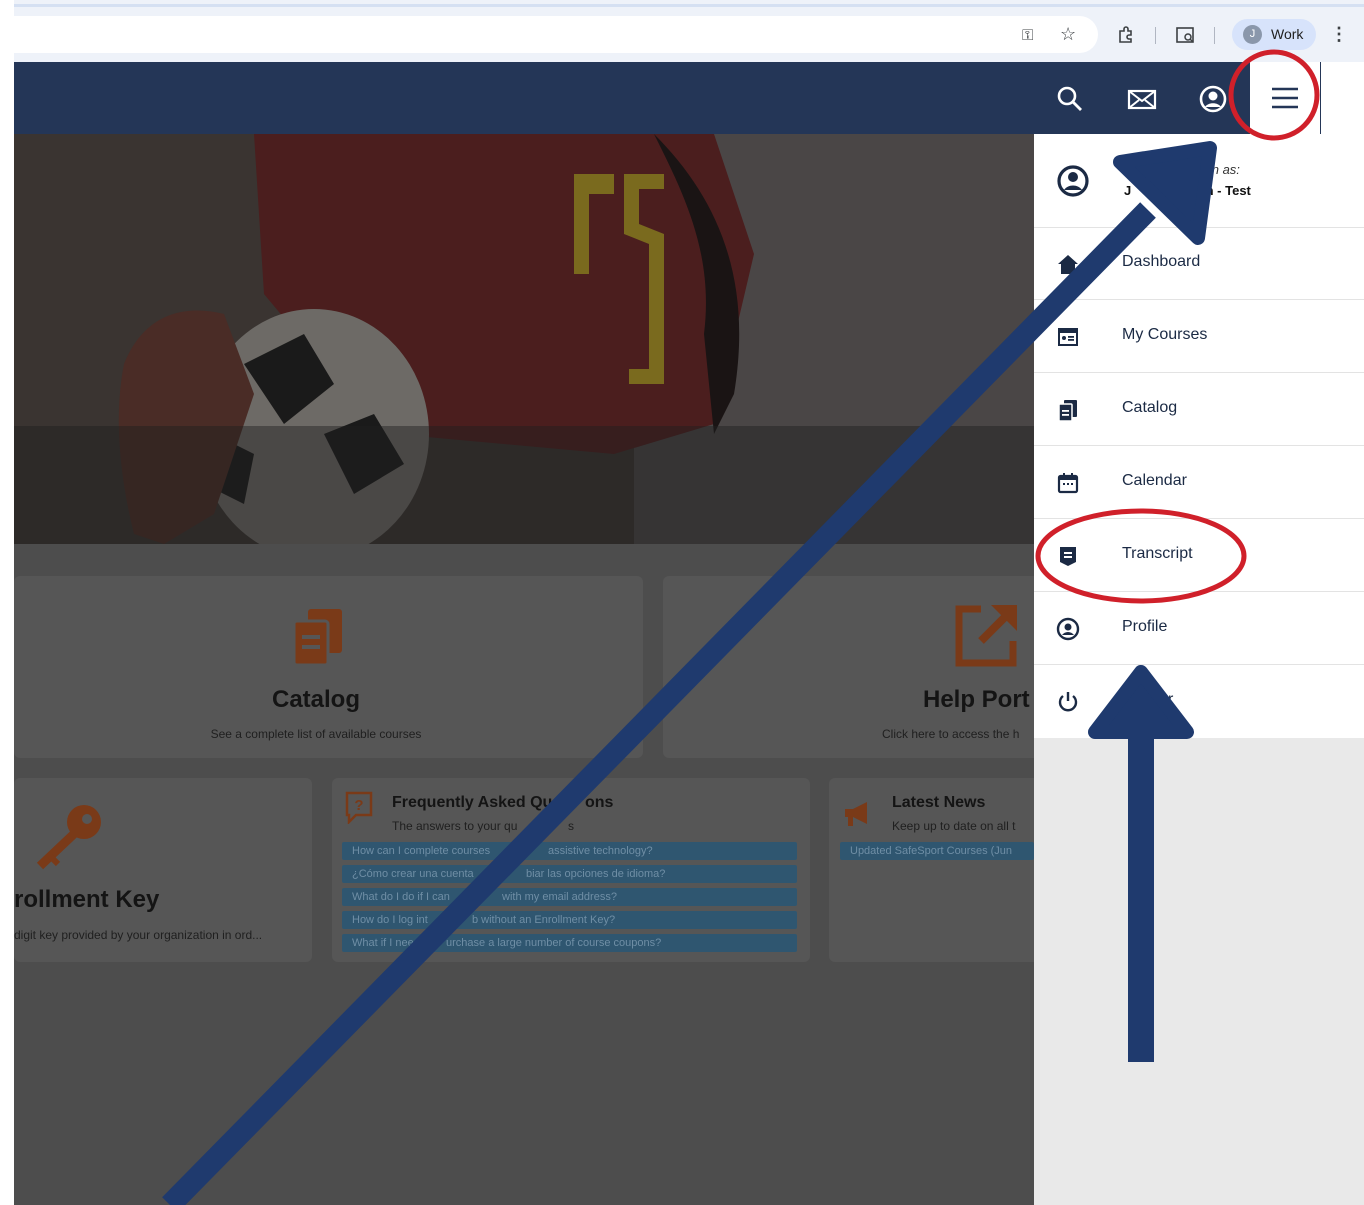  I want to click on news-card: Latest News Keep up to date on all t, so click(931, 870).